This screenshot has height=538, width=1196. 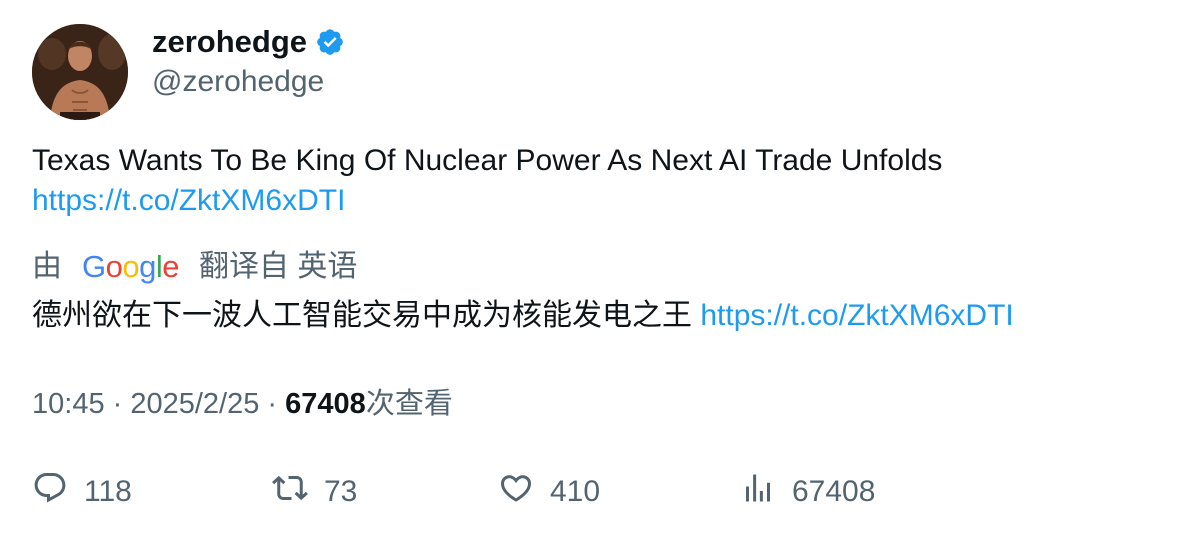 I want to click on avatar, so click(x=80, y=72).